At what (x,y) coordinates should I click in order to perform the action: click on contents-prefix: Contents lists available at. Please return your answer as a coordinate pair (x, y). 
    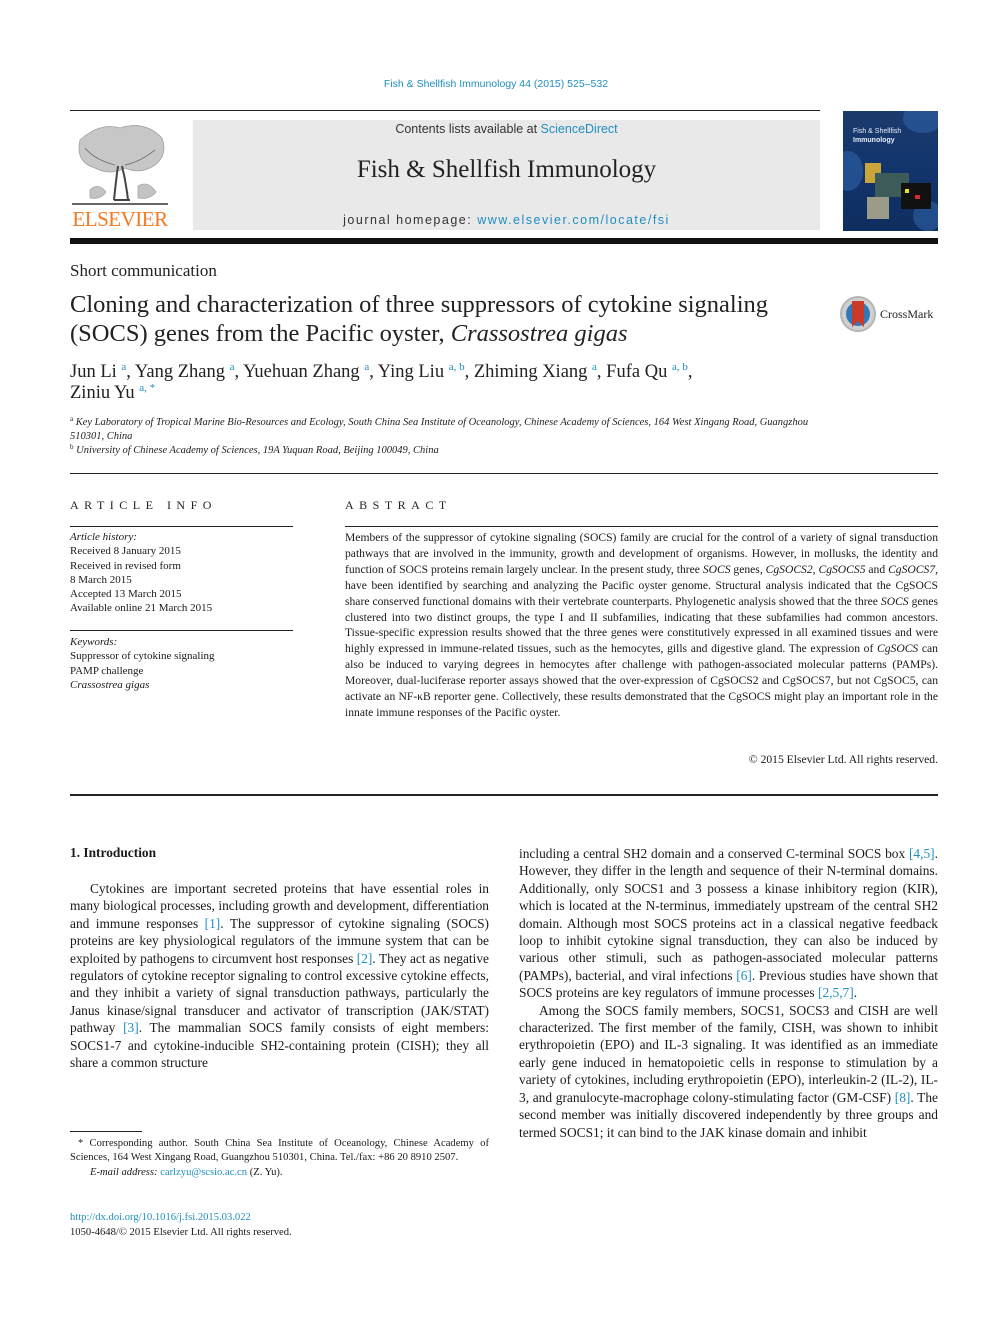
    Looking at the image, I should click on (468, 129).